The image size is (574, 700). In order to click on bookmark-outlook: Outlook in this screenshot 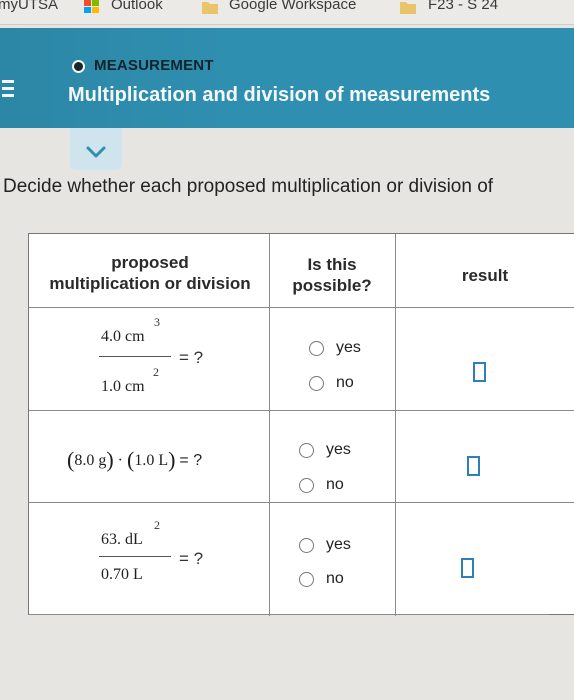, I will do `click(137, 6)`.